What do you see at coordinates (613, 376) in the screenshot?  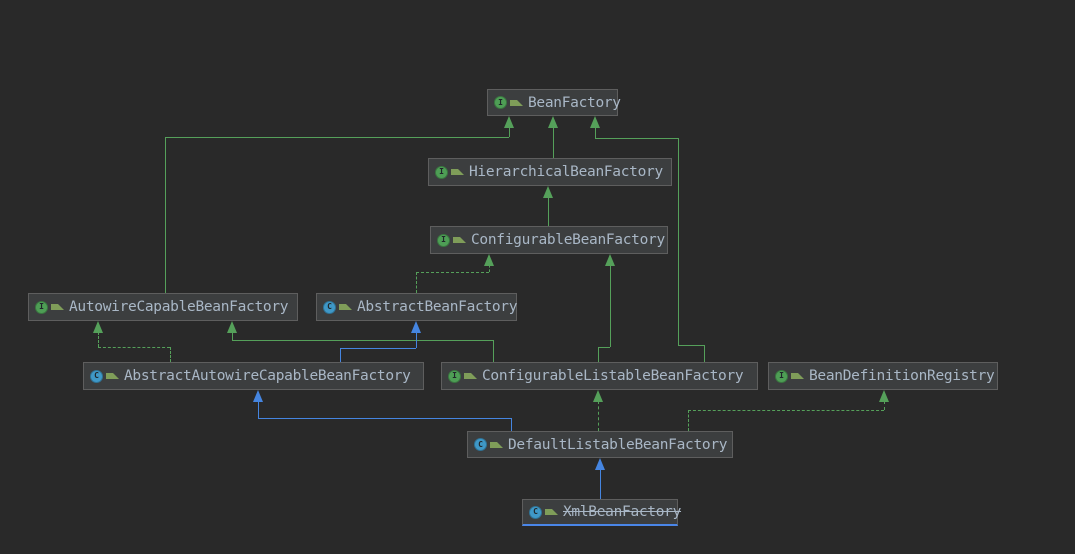 I see `node-label: ConfigurableListableBeanFactory` at bounding box center [613, 376].